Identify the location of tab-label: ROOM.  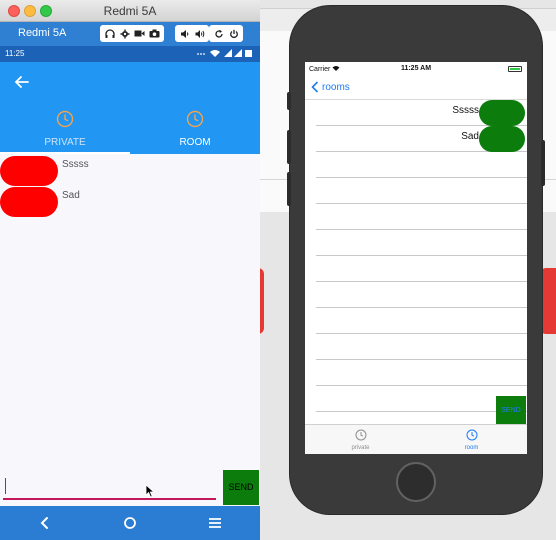
(195, 142).